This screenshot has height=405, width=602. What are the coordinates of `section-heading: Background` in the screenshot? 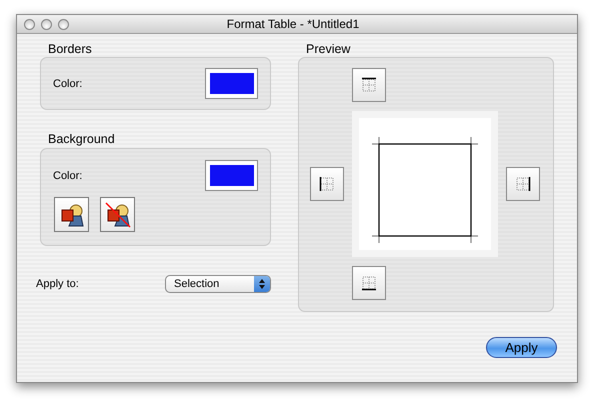 It's located at (81, 139).